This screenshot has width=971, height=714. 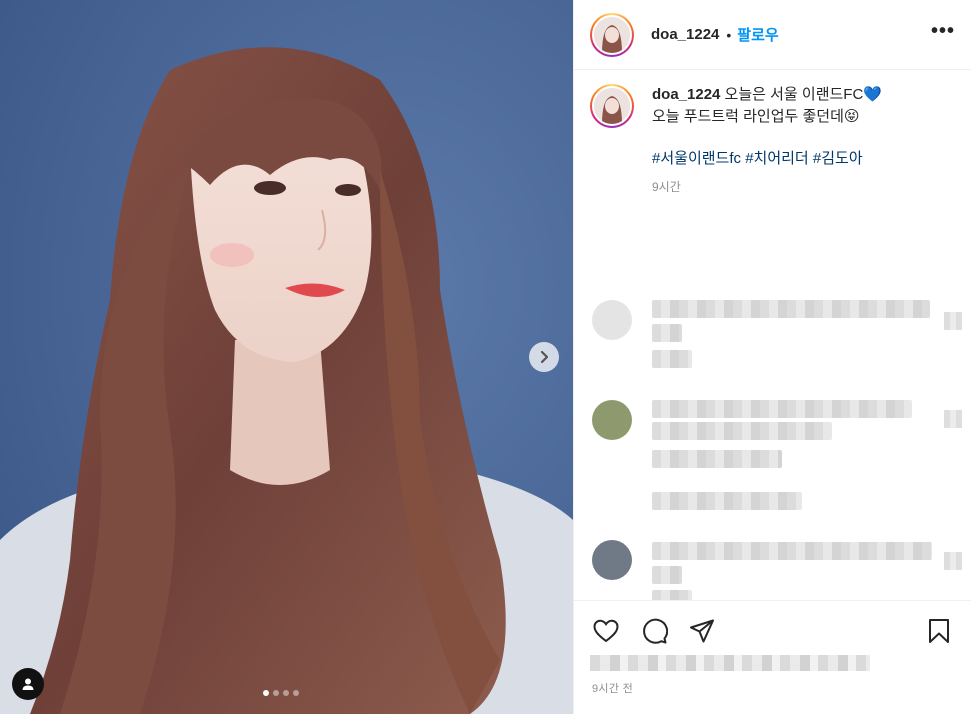 I want to click on chevron-right-icon, so click(x=544, y=357).